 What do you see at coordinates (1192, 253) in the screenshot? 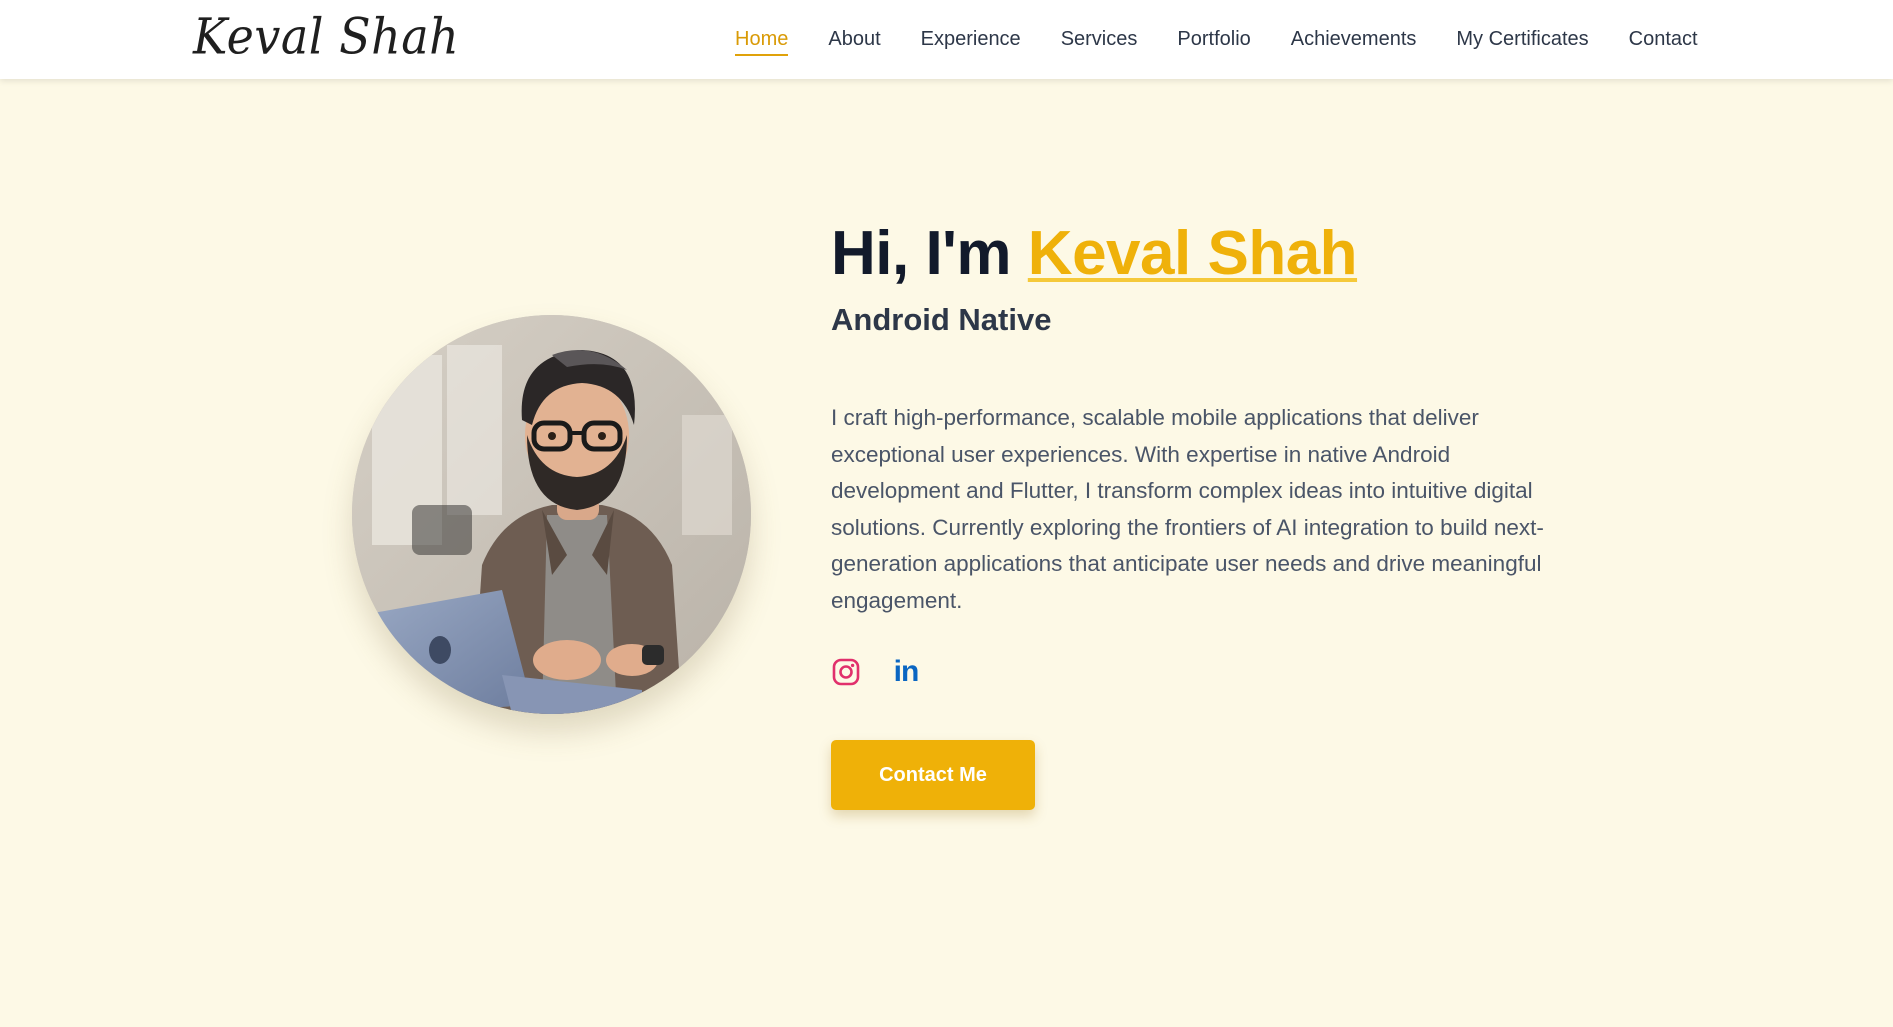
I see `hero-name: Keval Shah` at bounding box center [1192, 253].